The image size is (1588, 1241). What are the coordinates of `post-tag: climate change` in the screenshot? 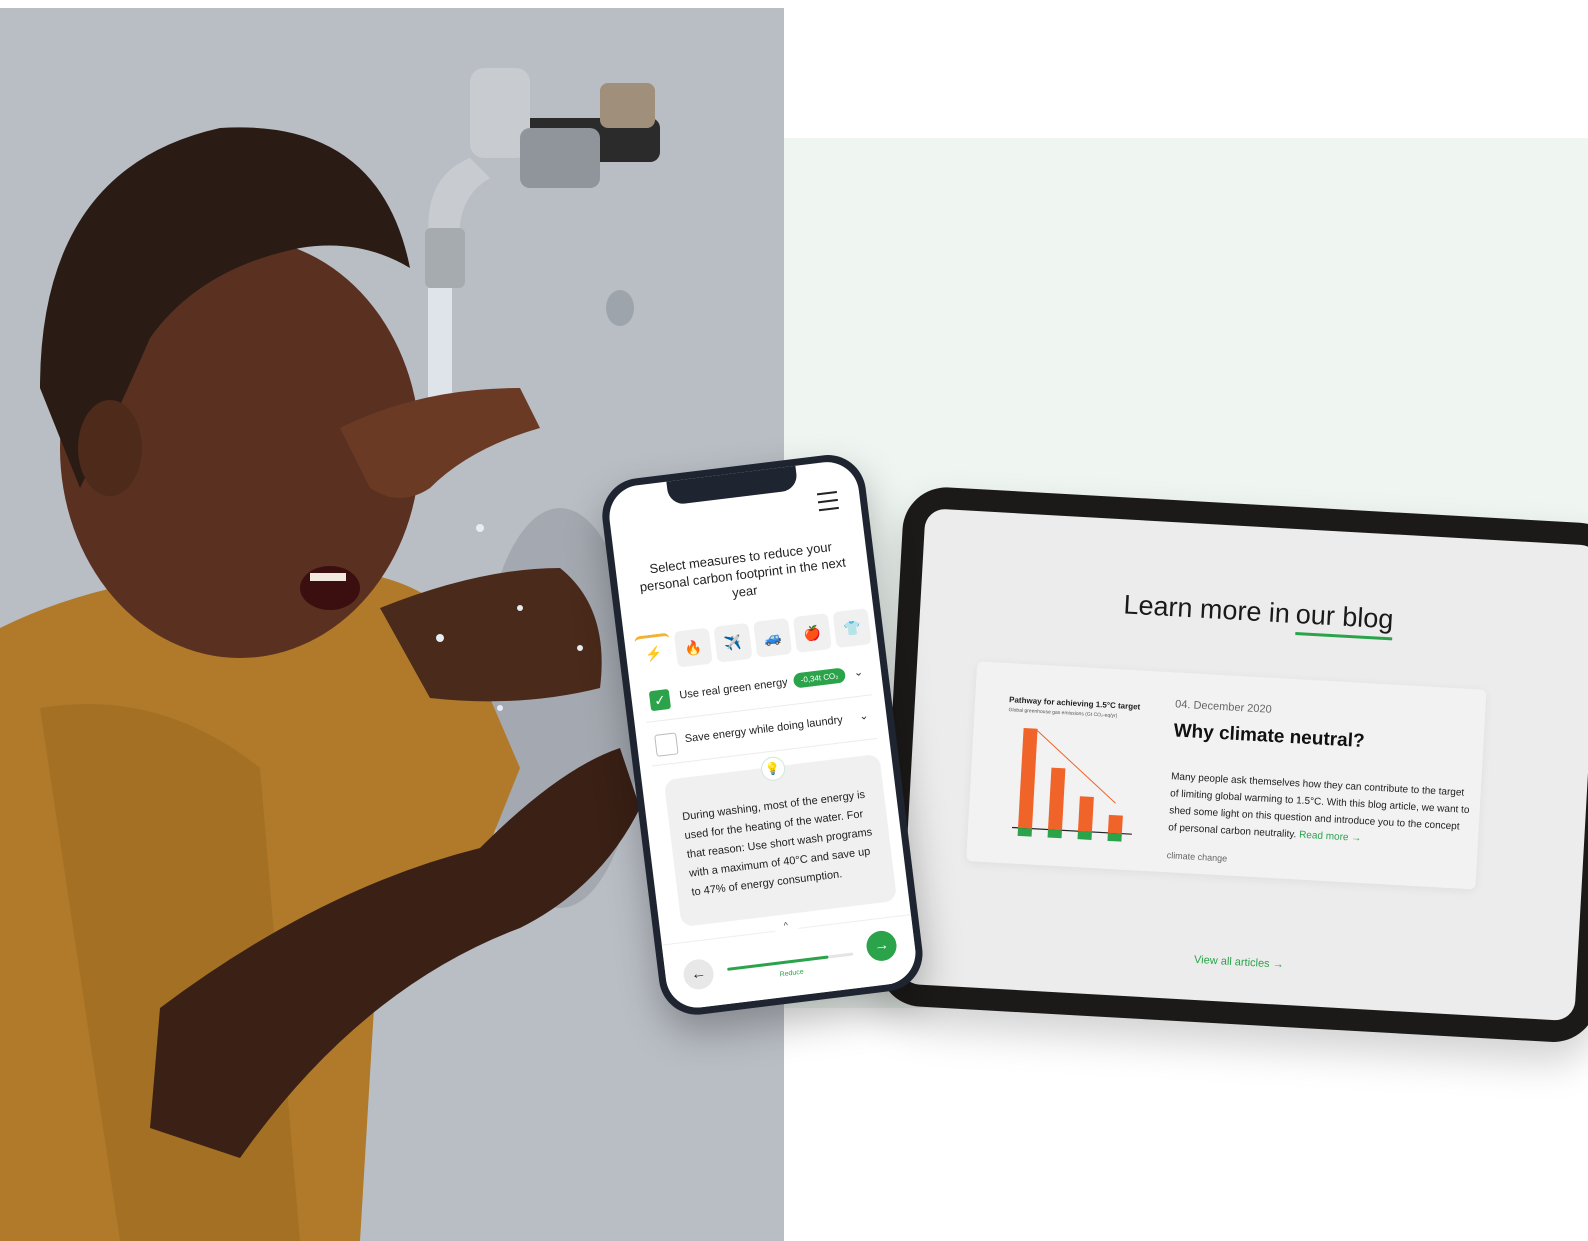 It's located at (1196, 856).